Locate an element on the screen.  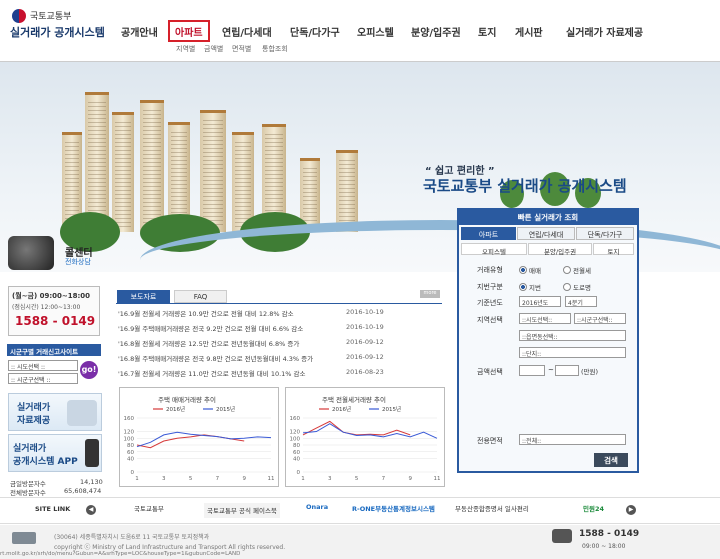
site-link-ilsapyeonri: 부동산종합증명서 일사편리 is located at coordinates (492, 510).